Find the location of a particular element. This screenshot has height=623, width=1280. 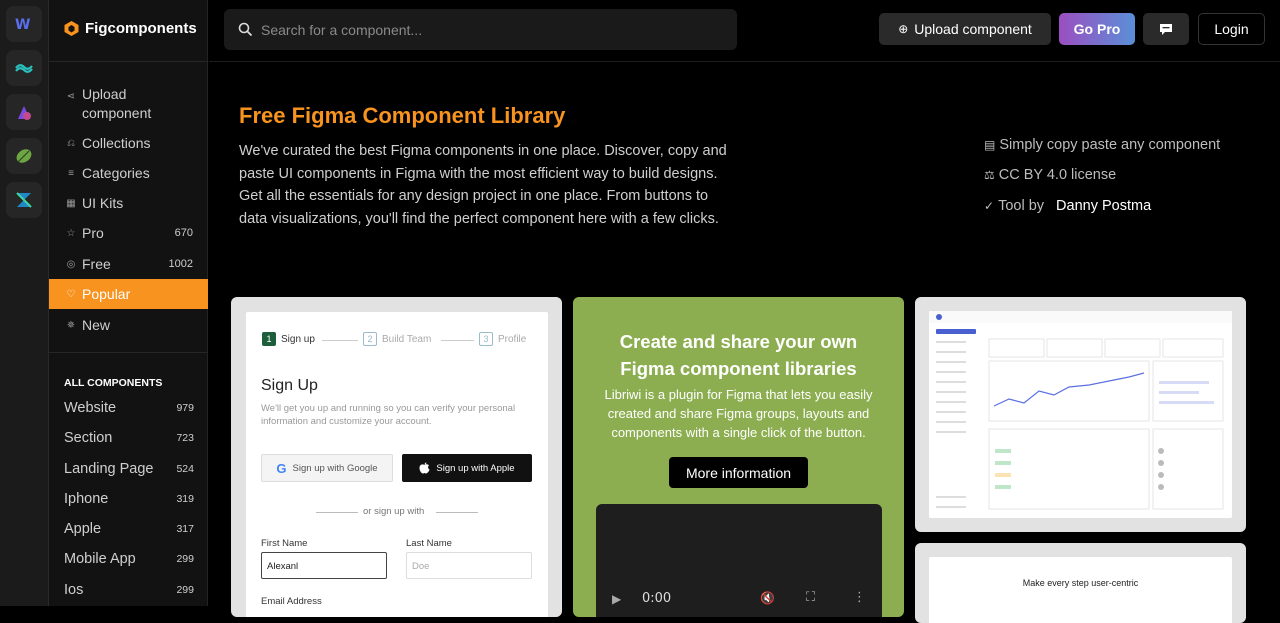

upload-component-button: ⊕ Upload component is located at coordinates (965, 29).